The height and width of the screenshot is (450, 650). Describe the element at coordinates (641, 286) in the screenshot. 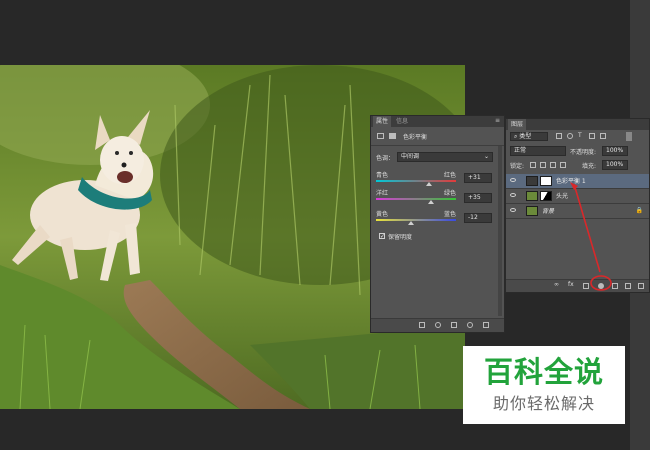

I see `trash-icon` at that location.